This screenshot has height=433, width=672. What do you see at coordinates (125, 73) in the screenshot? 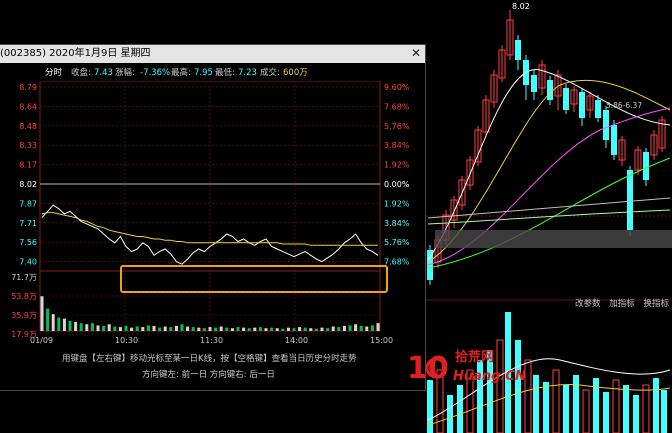
I see `change-label: 涨幅:` at bounding box center [125, 73].